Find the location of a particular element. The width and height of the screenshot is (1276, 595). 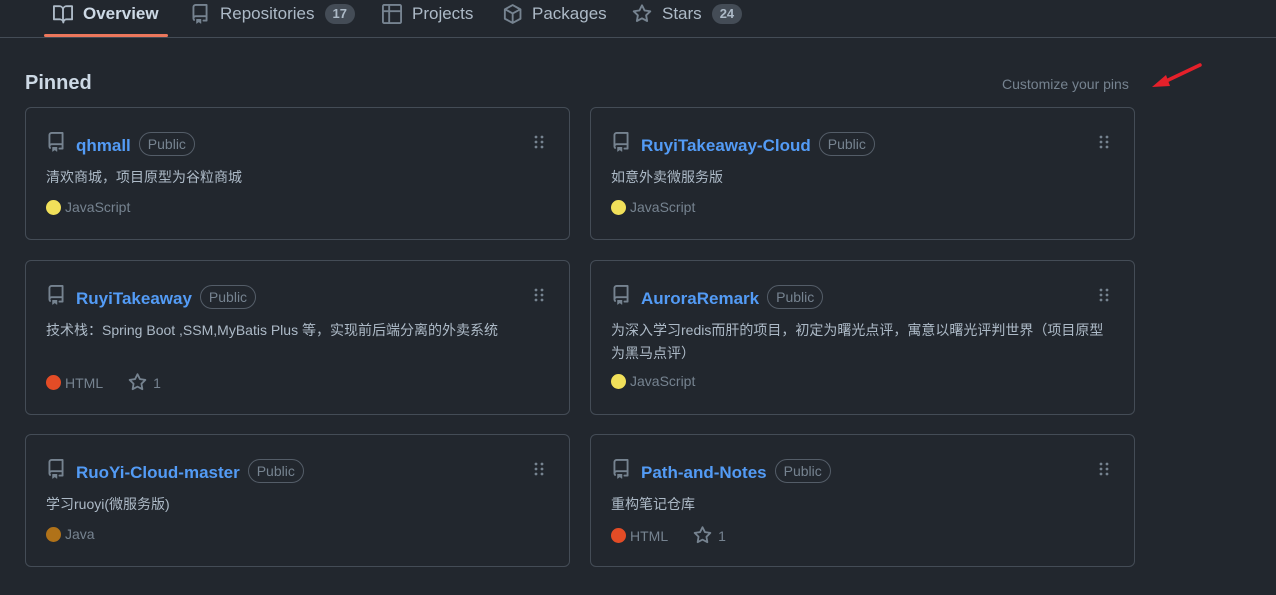

tab-label: Overview is located at coordinates (121, 13).